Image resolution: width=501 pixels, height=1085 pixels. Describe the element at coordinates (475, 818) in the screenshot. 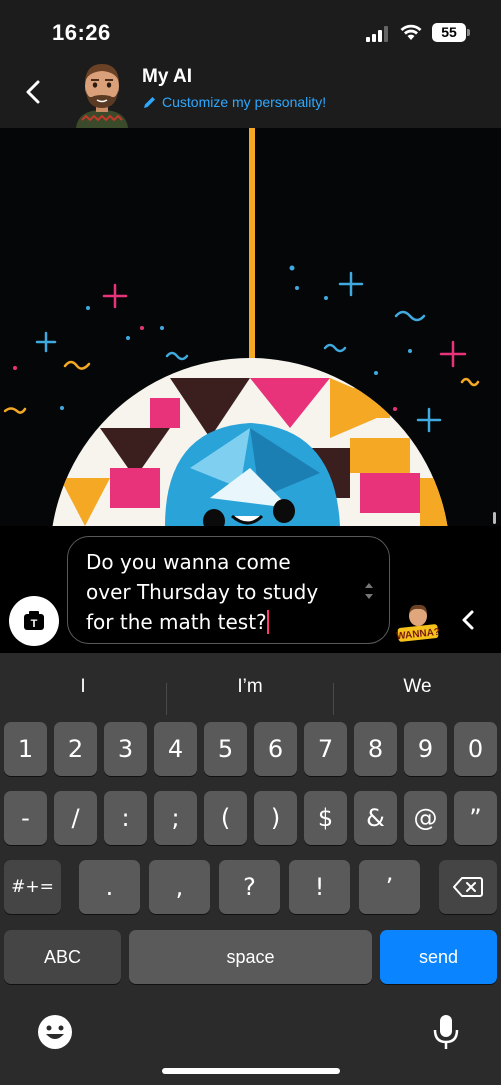

I see `key-quote: ”` at that location.